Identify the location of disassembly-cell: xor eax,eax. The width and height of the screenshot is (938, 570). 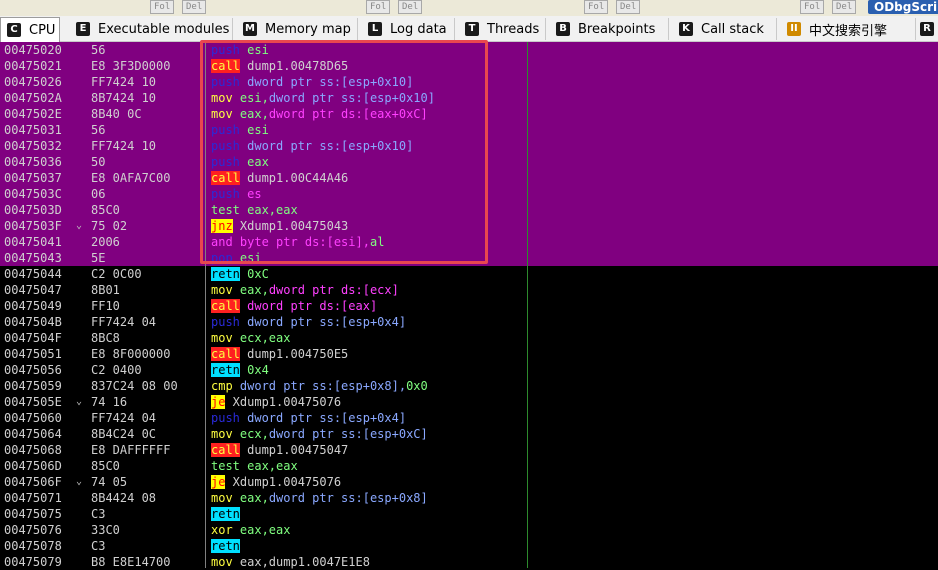
(250, 530).